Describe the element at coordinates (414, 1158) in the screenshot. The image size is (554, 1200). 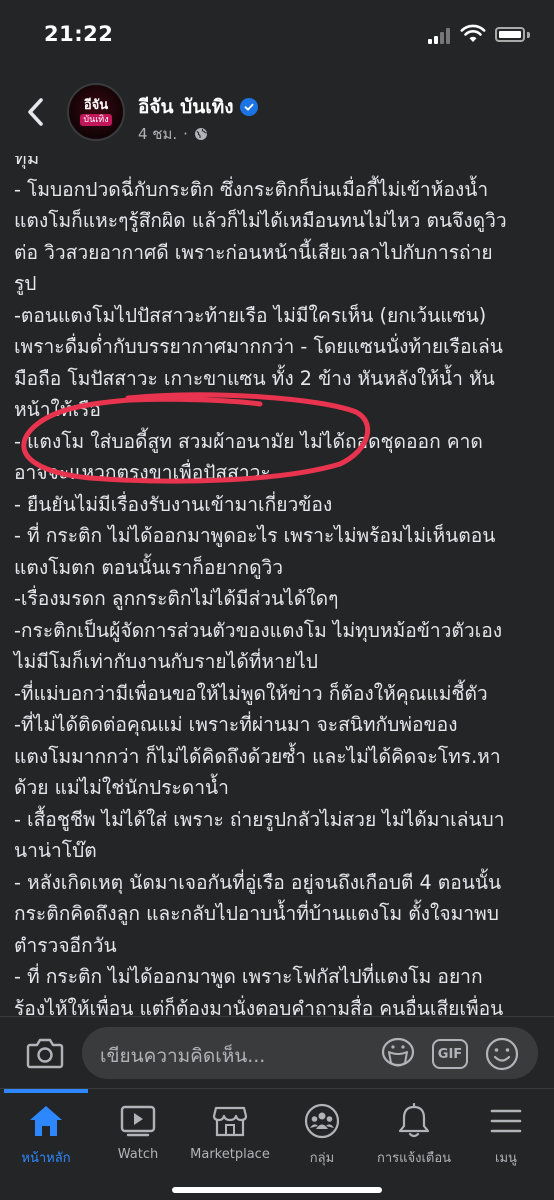
I see `tab-notifications-label: การแจ้งเตือน` at that location.